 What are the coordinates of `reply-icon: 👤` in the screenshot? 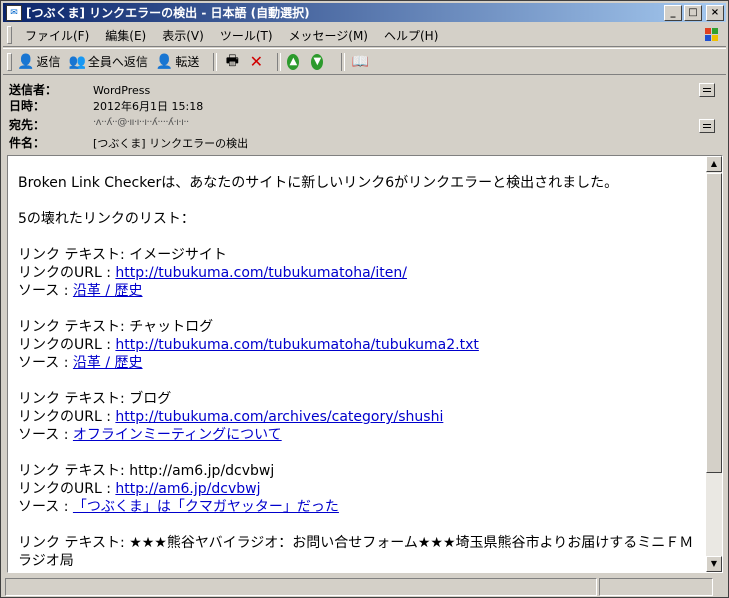 It's located at (26, 61).